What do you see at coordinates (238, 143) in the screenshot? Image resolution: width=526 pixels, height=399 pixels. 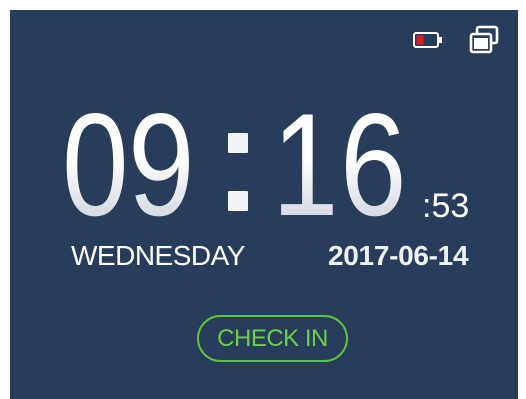 I see `separator-dot-top` at bounding box center [238, 143].